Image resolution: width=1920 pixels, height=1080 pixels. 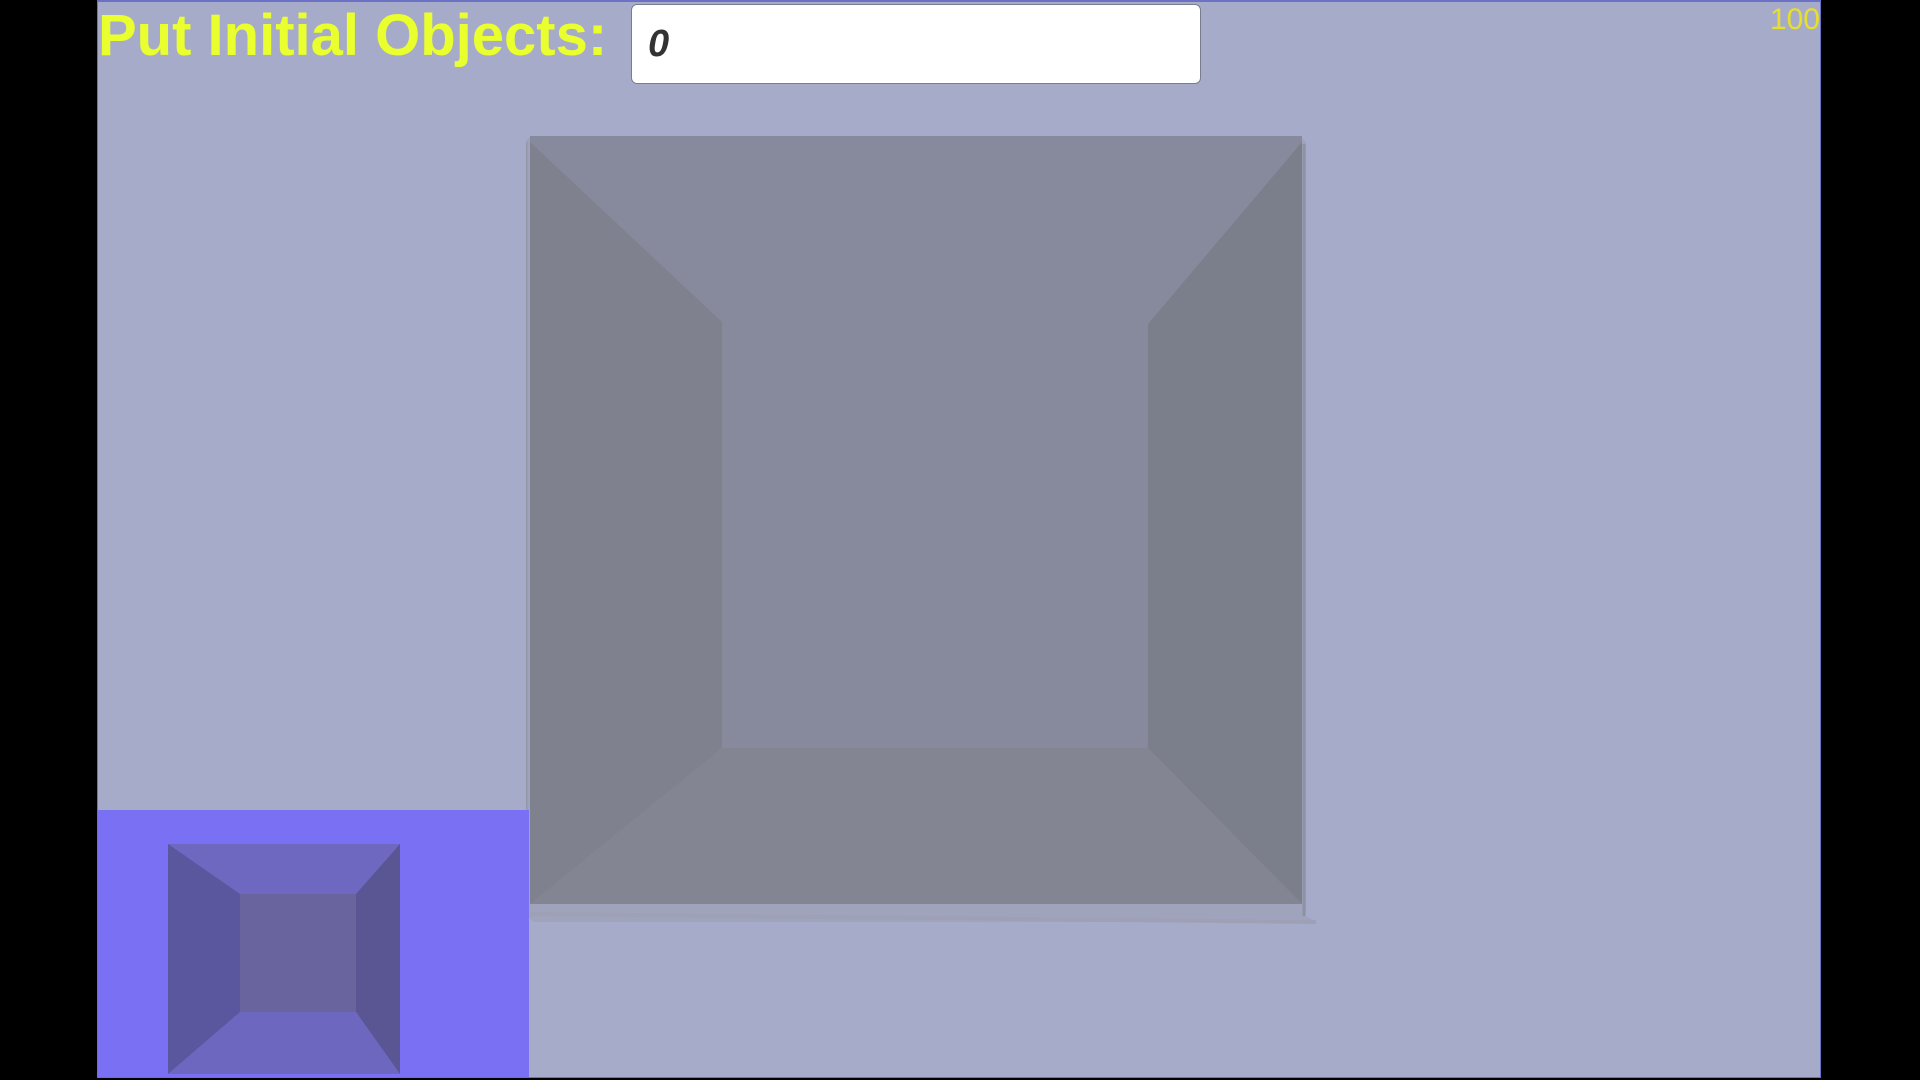 I want to click on minimap-panel, so click(x=313, y=943).